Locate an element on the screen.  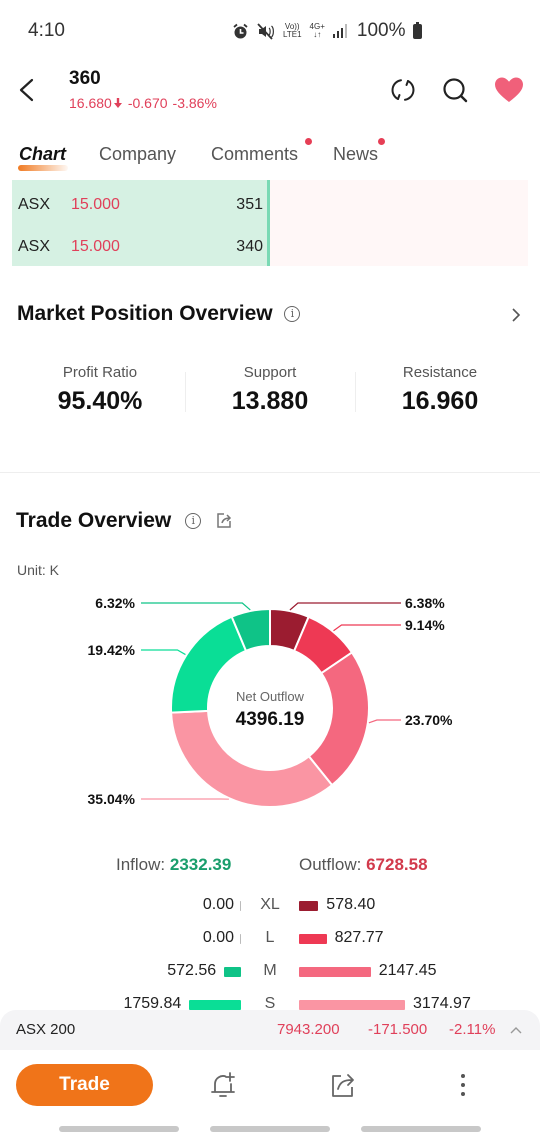
4g-icon: 4G+ ↓↑ is located at coordinates (317, 30).